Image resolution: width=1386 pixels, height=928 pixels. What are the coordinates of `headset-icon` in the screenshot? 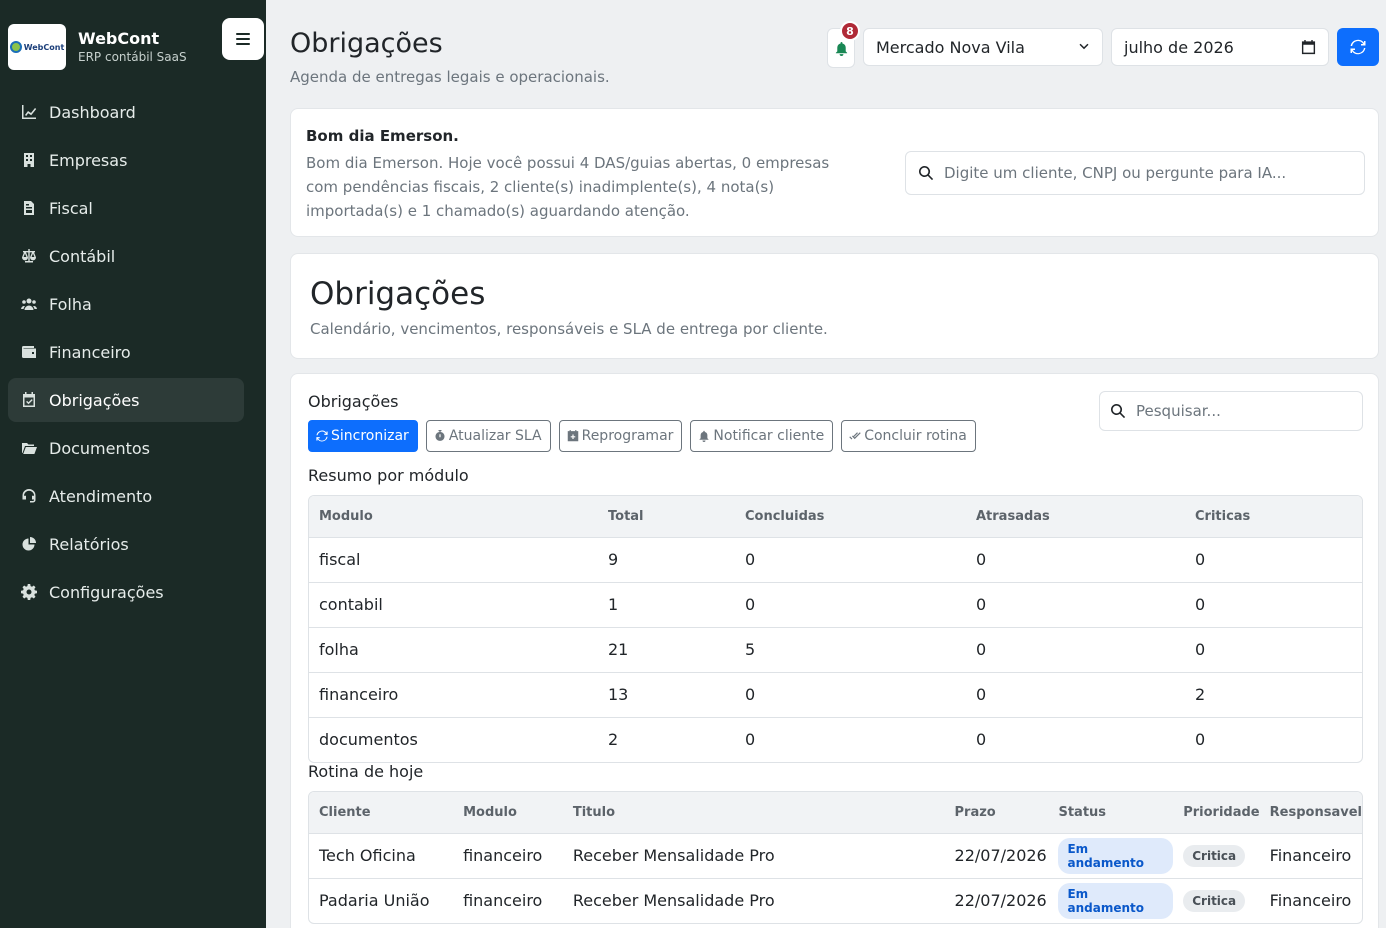 It's located at (29, 496).